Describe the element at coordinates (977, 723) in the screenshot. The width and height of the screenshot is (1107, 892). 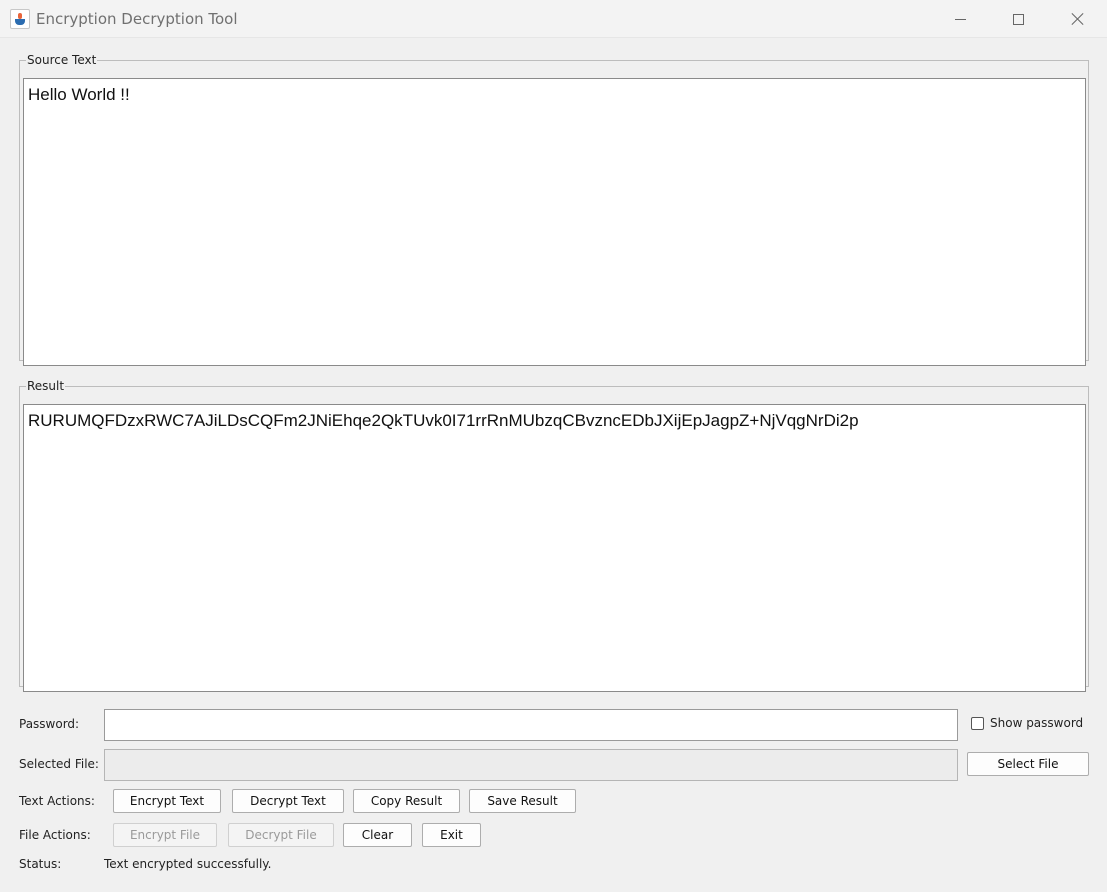
I see `show-password-checkbox` at that location.